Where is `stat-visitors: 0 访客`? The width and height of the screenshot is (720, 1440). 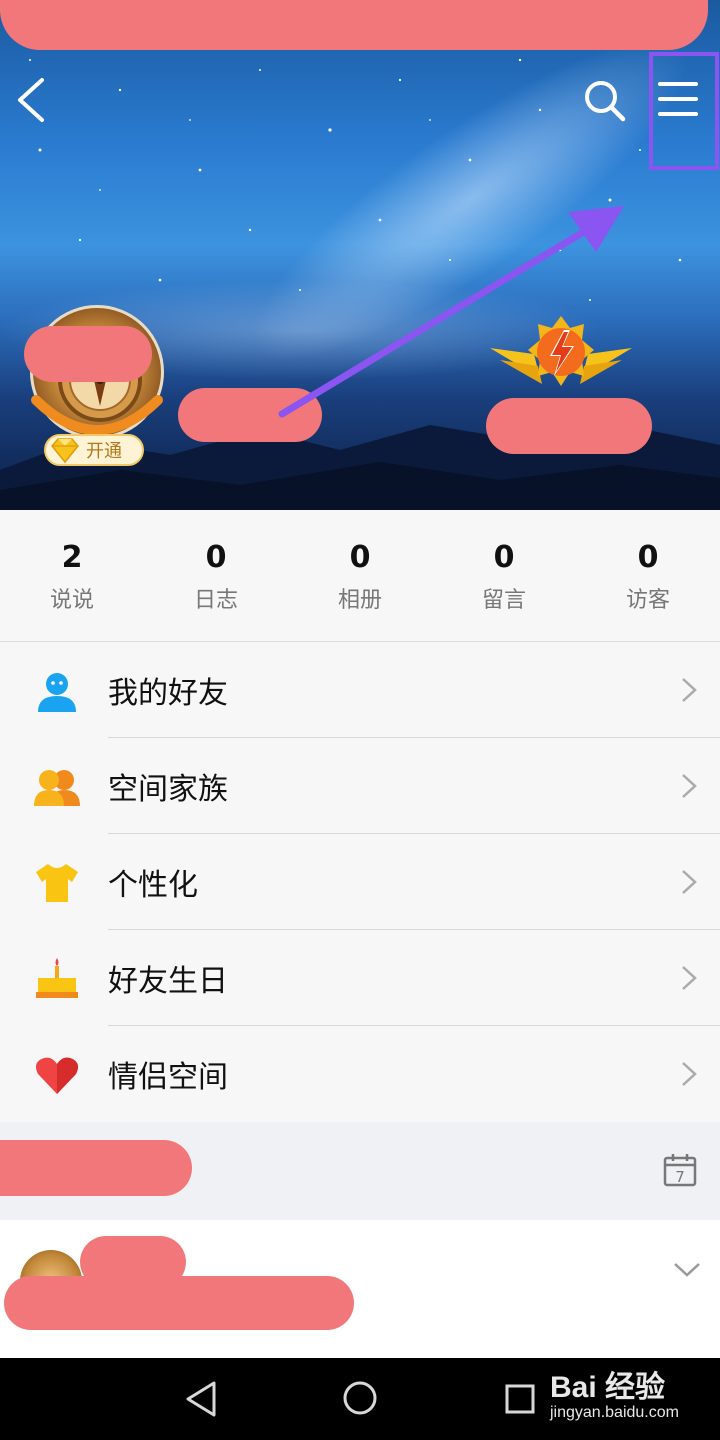
stat-visitors: 0 访客 is located at coordinates (648, 575).